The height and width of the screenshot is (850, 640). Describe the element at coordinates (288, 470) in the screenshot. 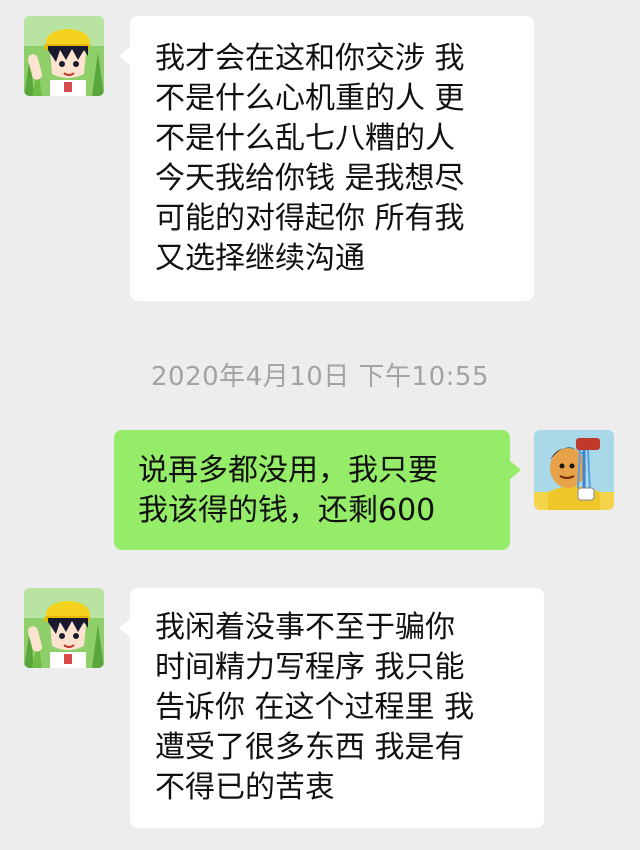

I see `message-text-line: 说再多都没用，我只要` at that location.